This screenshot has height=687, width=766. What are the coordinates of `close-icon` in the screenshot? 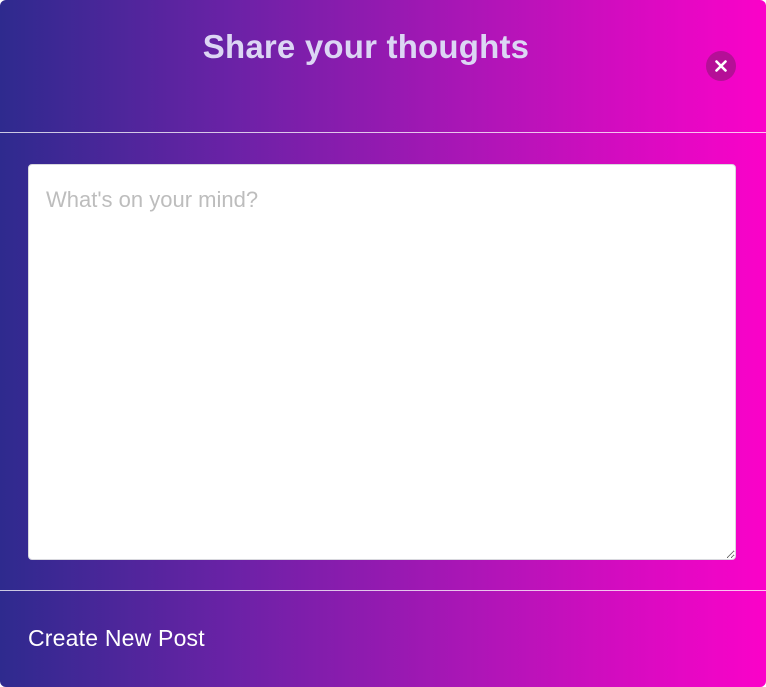 It's located at (721, 66).